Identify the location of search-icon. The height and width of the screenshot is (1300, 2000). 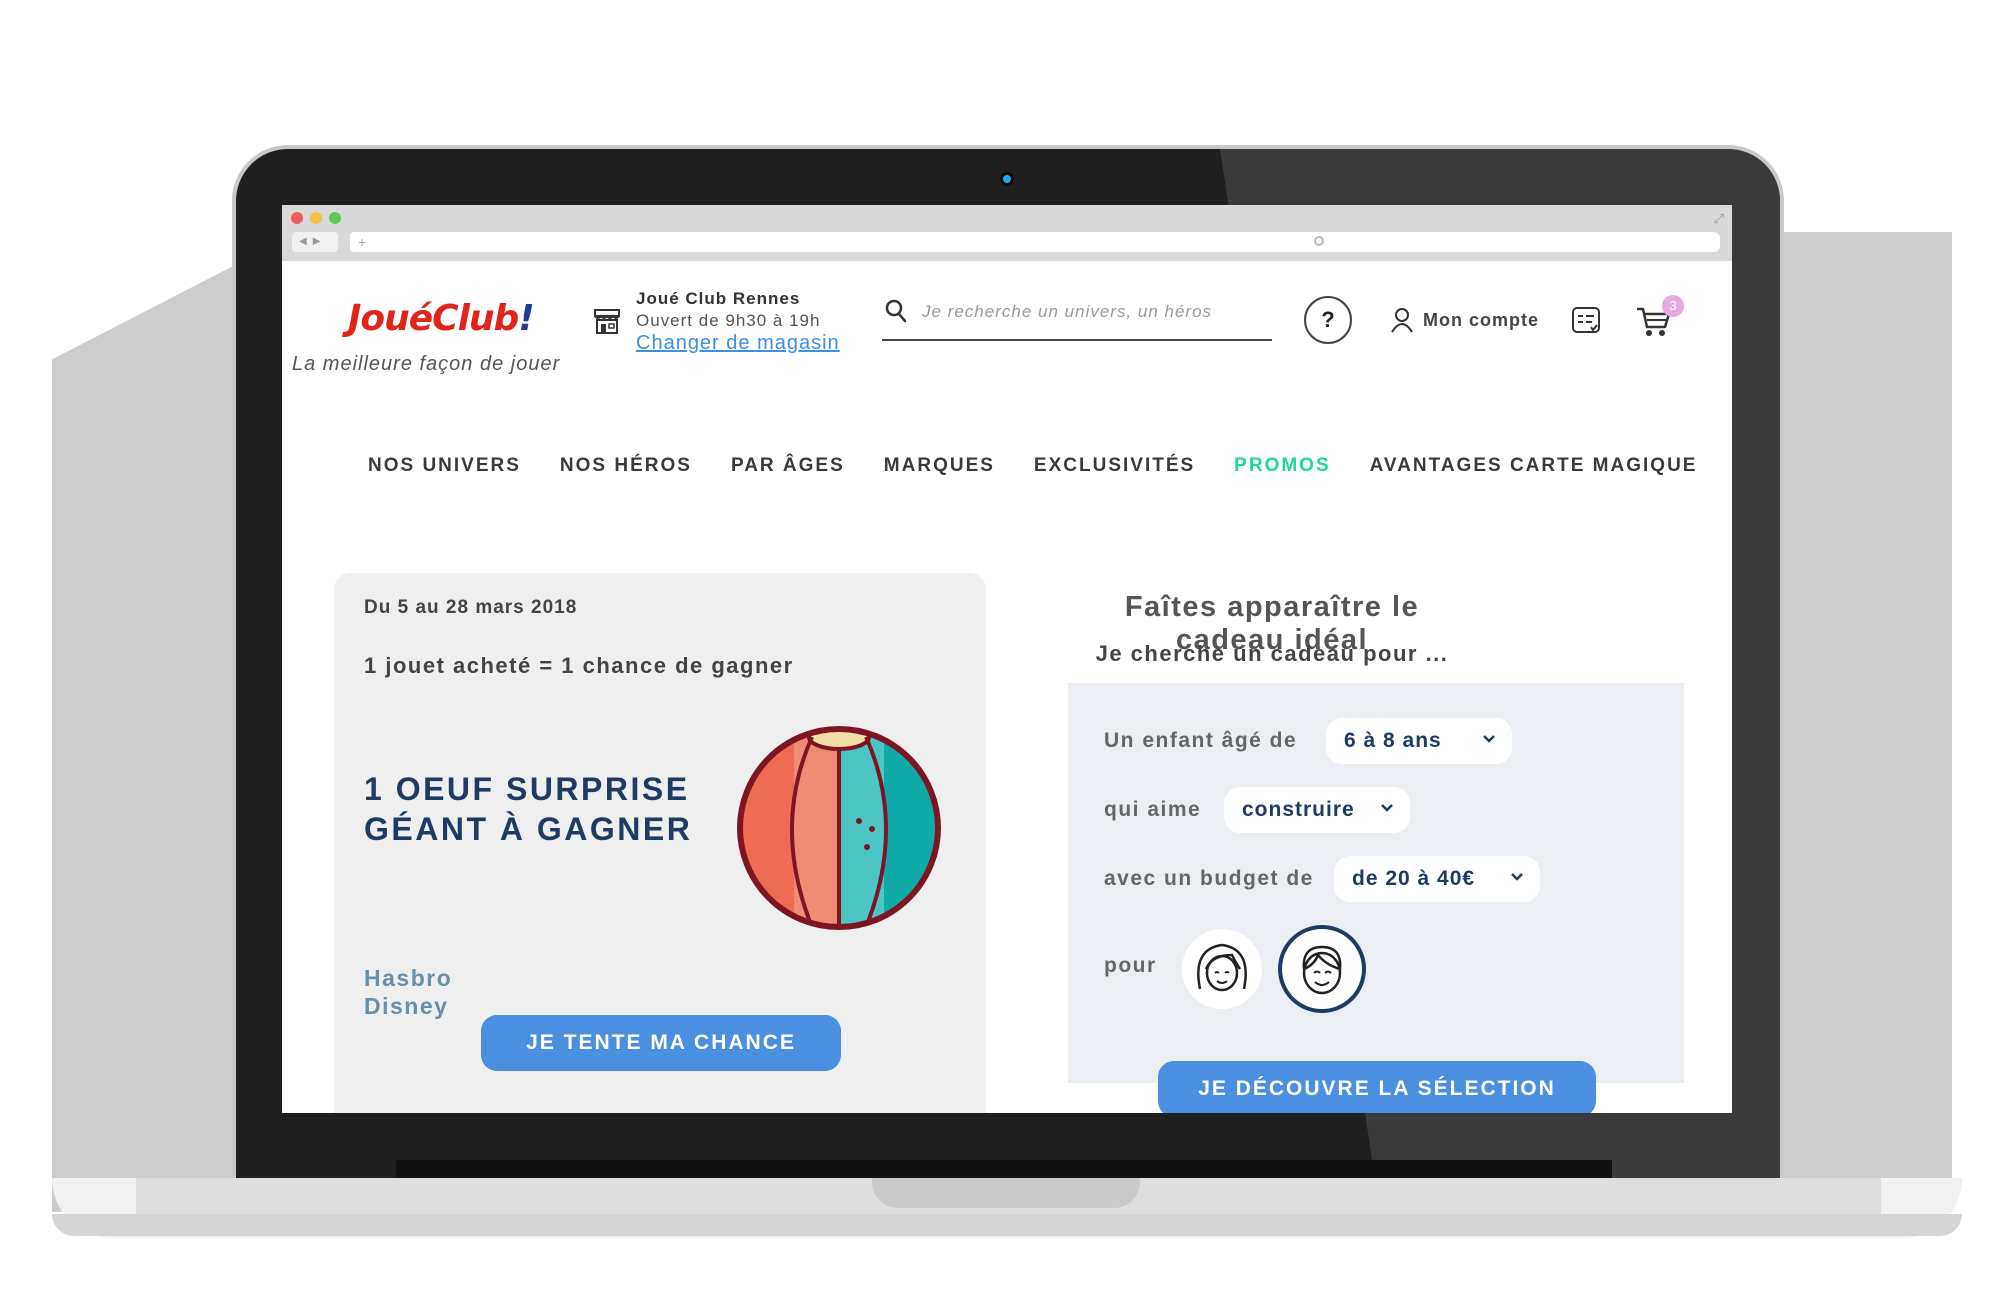
(896, 311).